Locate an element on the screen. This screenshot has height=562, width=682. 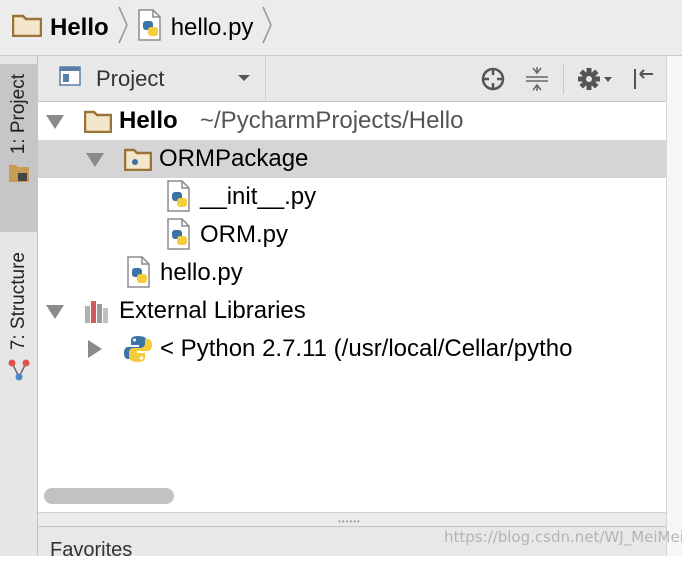
tree-row-hello: Hello ~/PycharmProjects/Hello is located at coordinates (352, 121).